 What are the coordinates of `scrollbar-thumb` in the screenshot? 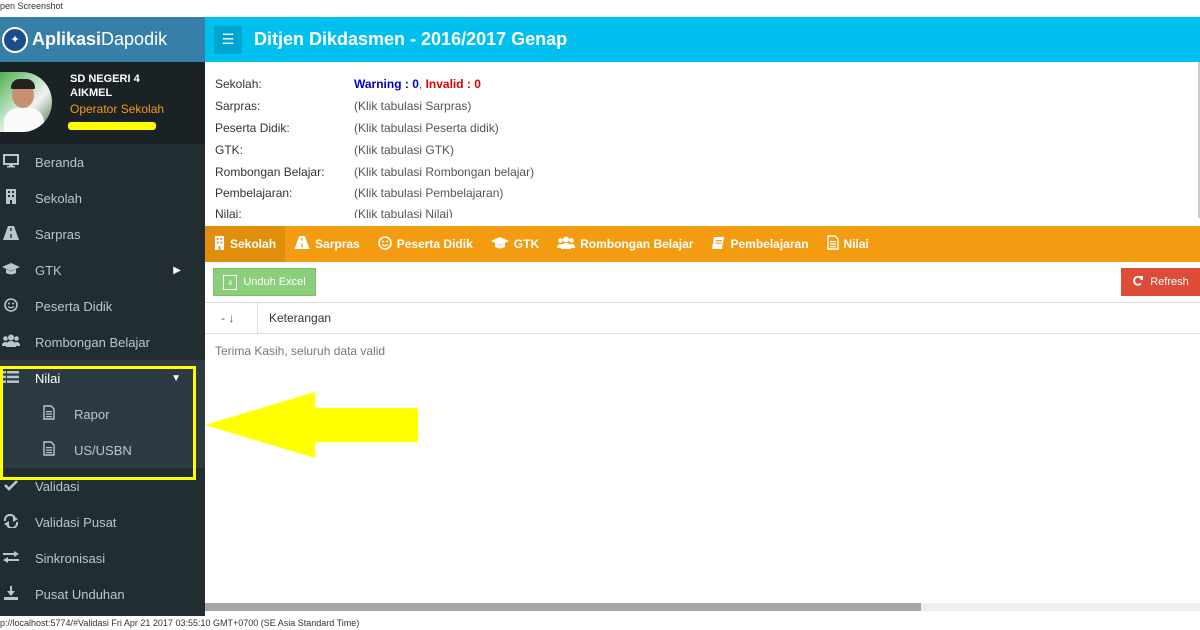 It's located at (563, 607).